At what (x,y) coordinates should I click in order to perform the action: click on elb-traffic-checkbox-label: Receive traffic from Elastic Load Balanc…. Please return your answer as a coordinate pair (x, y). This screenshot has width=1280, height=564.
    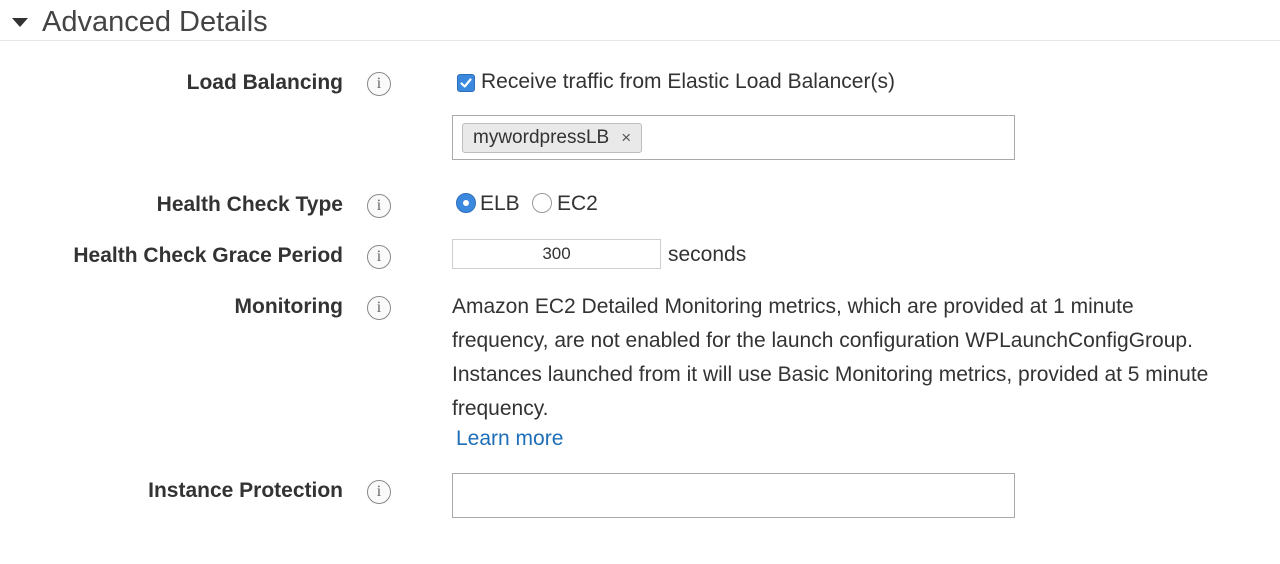
    Looking at the image, I should click on (688, 81).